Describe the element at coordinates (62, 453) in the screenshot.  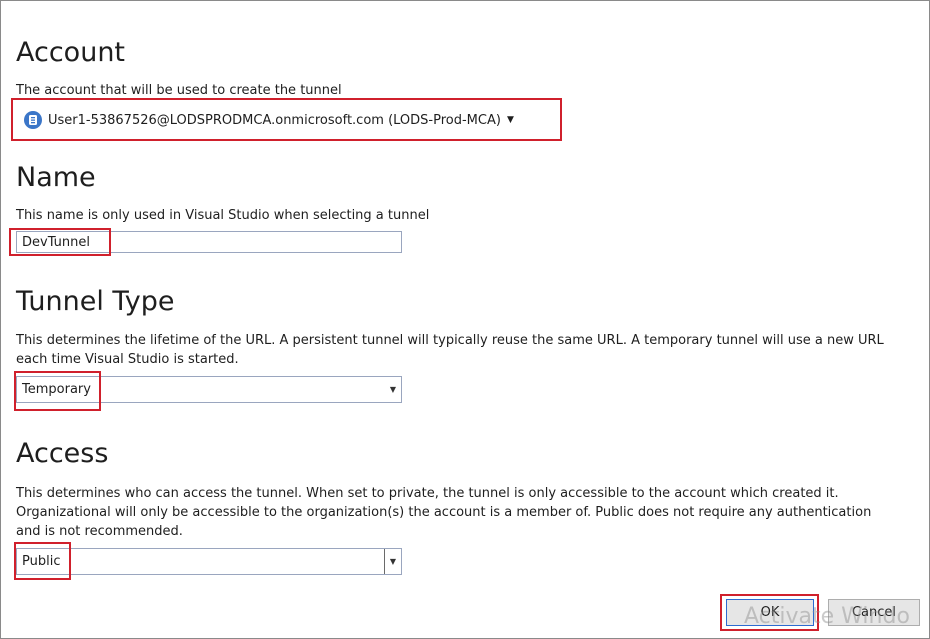
I see `access-heading: Access` at that location.